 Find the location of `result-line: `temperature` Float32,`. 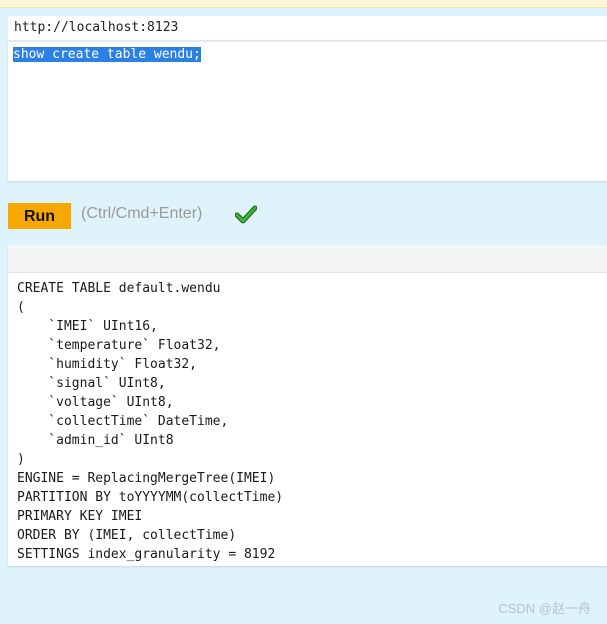

result-line: `temperature` Float32, is located at coordinates (119, 345).